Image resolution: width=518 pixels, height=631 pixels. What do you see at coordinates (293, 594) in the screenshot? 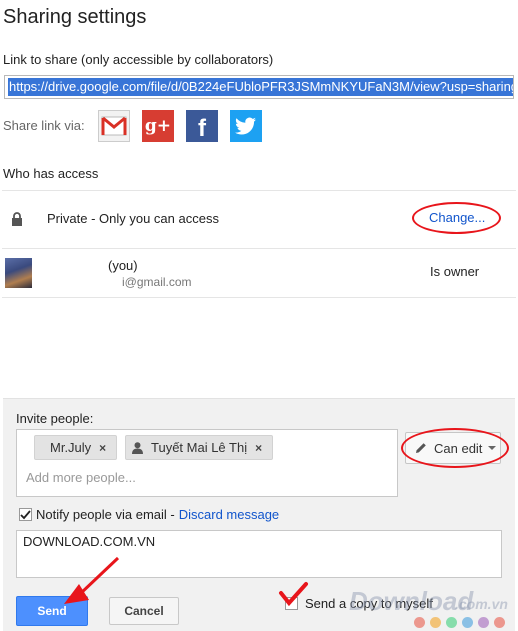
I see `annotation-check-icon` at bounding box center [293, 594].